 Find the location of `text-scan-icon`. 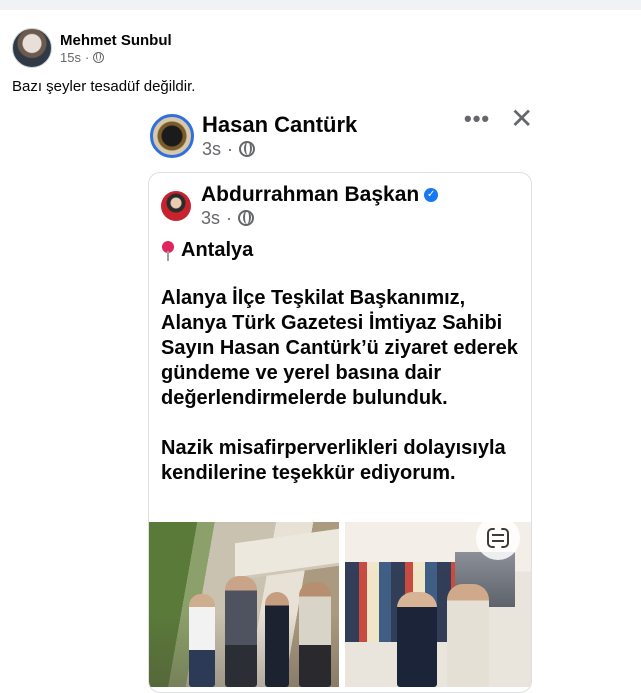

text-scan-icon is located at coordinates (498, 538).